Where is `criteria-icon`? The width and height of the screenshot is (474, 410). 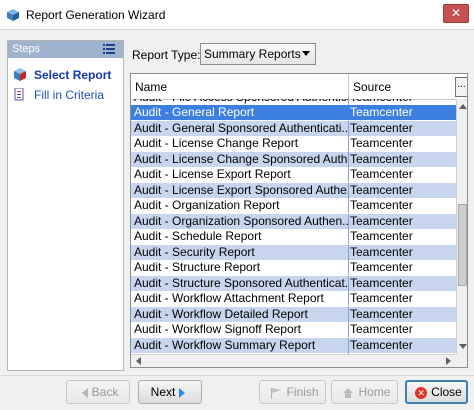 criteria-icon is located at coordinates (19, 94).